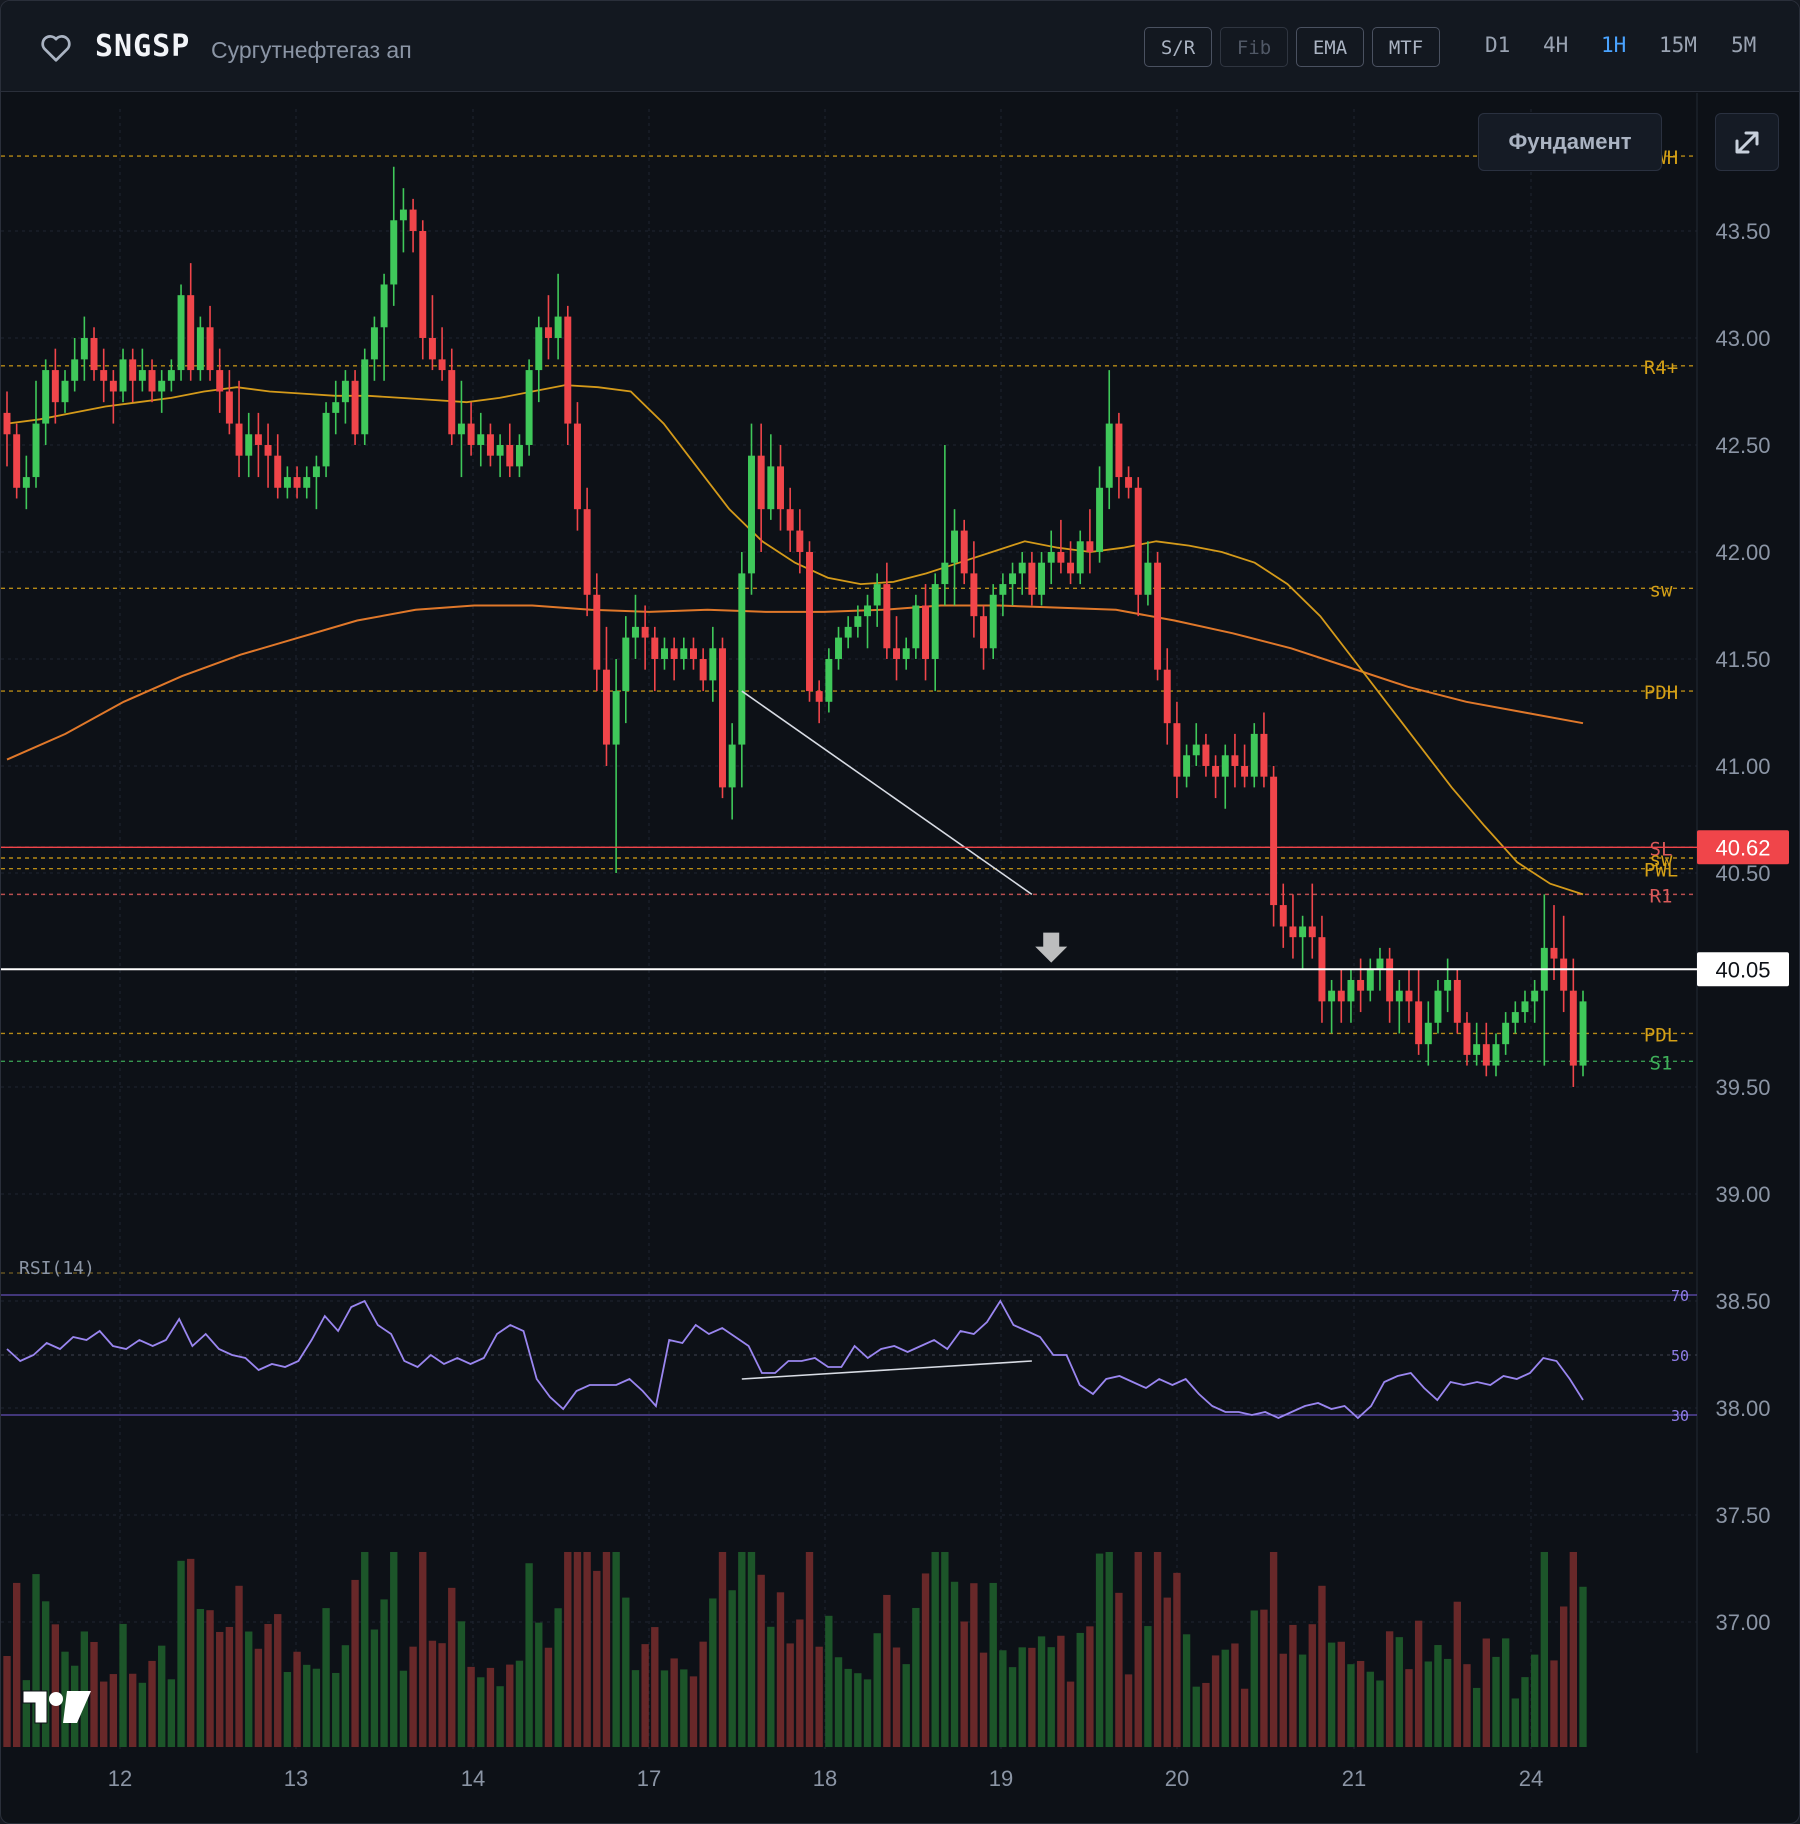 The height and width of the screenshot is (1824, 1800). Describe the element at coordinates (473, 1778) in the screenshot. I see `x-axis-label: 14` at that location.